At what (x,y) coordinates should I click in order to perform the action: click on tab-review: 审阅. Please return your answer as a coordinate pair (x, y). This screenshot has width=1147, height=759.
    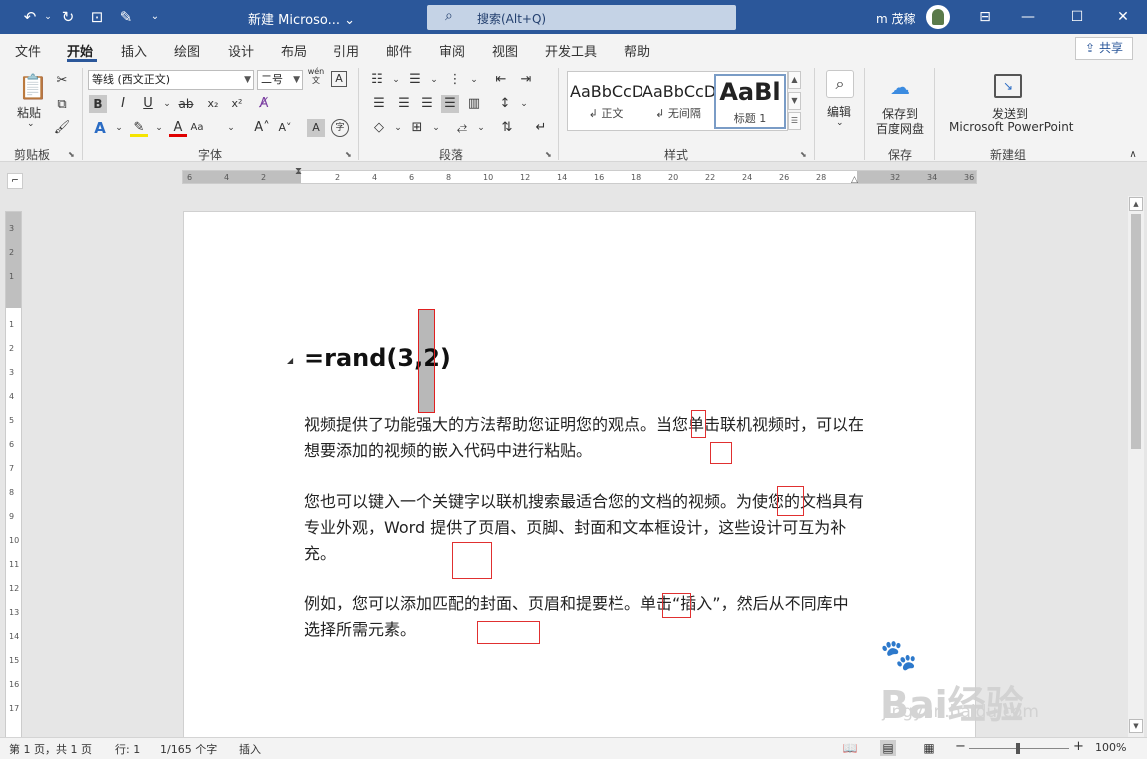
    Looking at the image, I should click on (452, 50).